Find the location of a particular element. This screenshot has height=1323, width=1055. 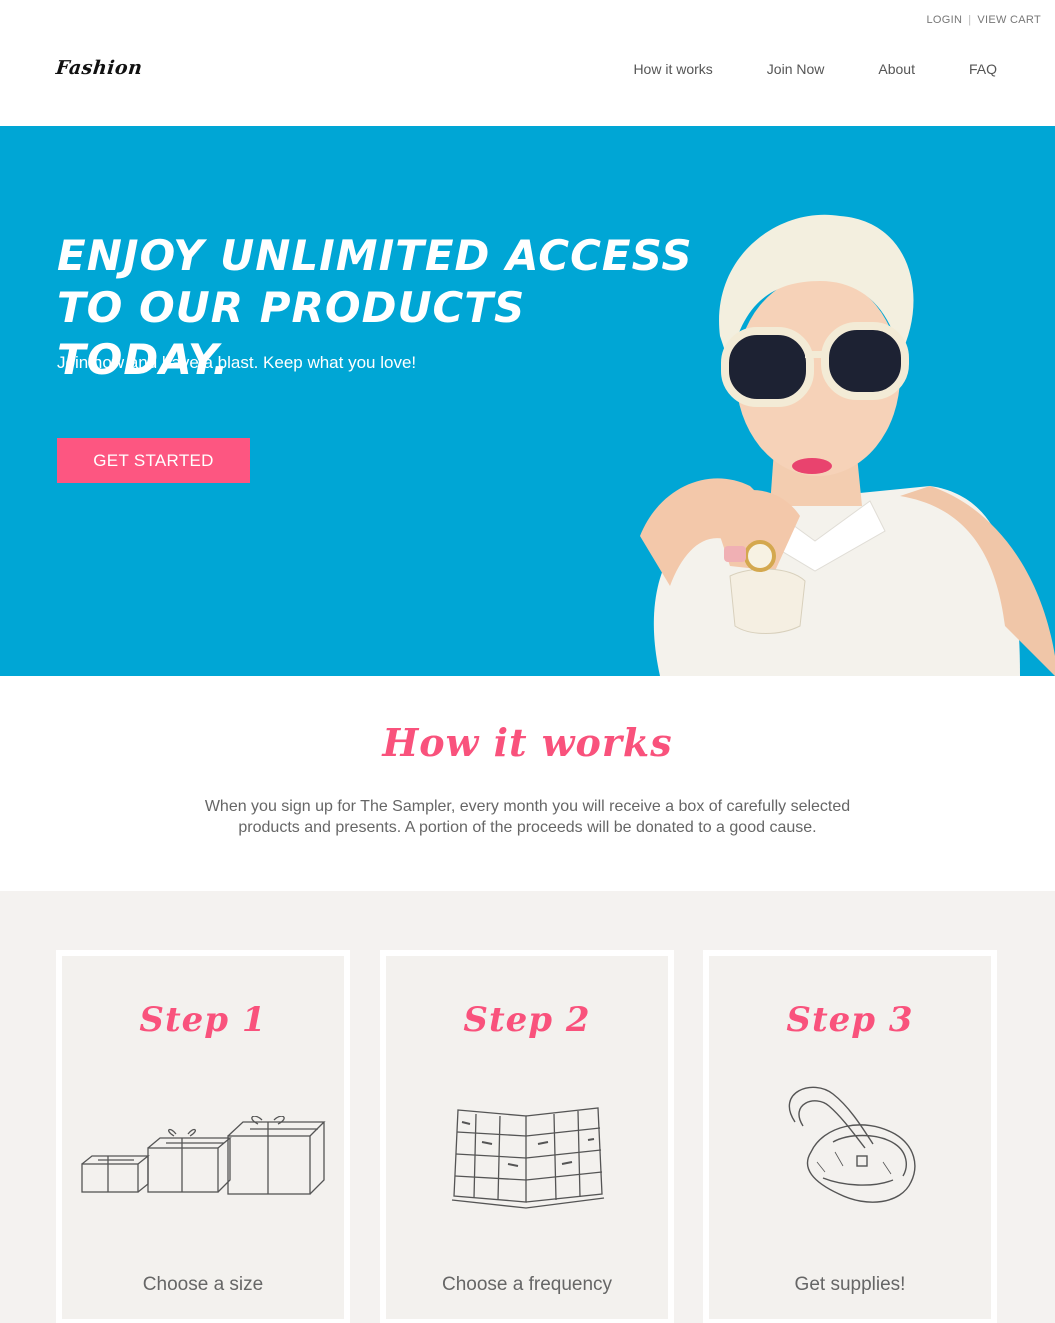

step-2-caption: Choose a frequency is located at coordinates (527, 1284).